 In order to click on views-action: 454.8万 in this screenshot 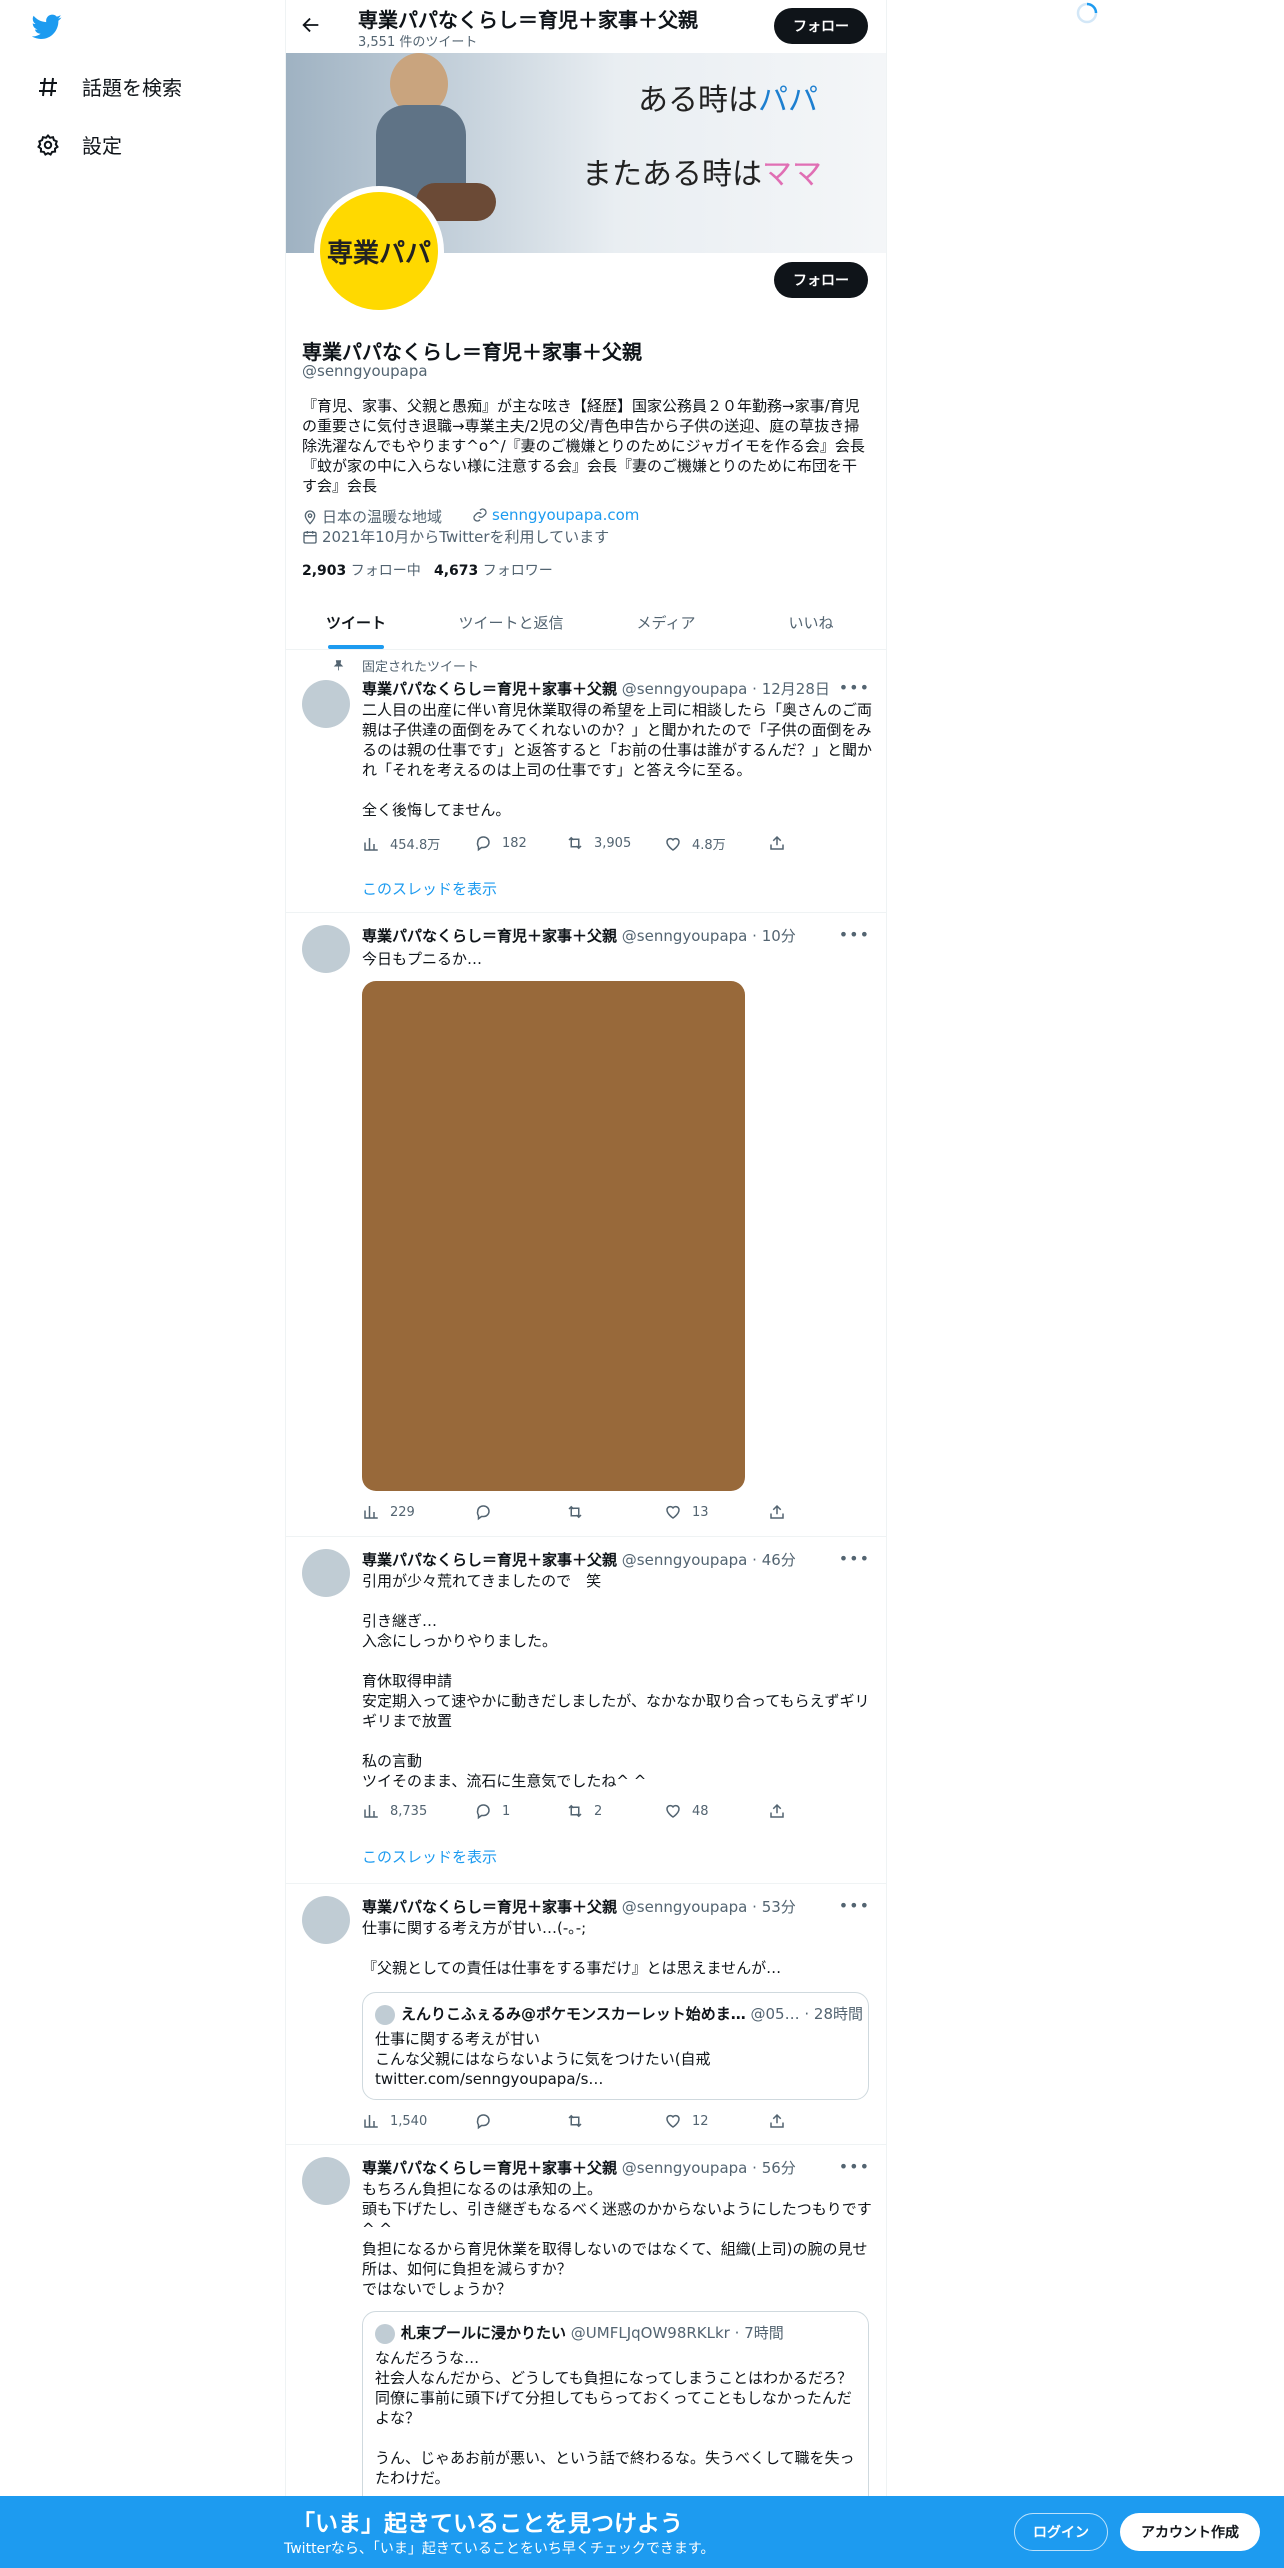, I will do `click(401, 843)`.